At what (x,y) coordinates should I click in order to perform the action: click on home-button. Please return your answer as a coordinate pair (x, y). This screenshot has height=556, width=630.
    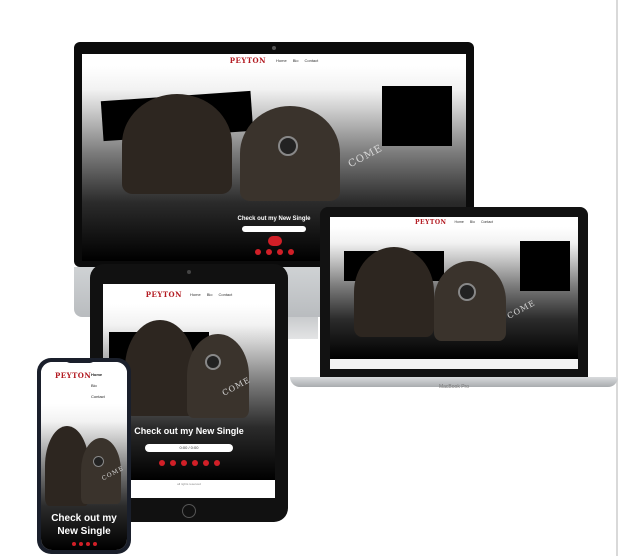
    Looking at the image, I should click on (189, 511).